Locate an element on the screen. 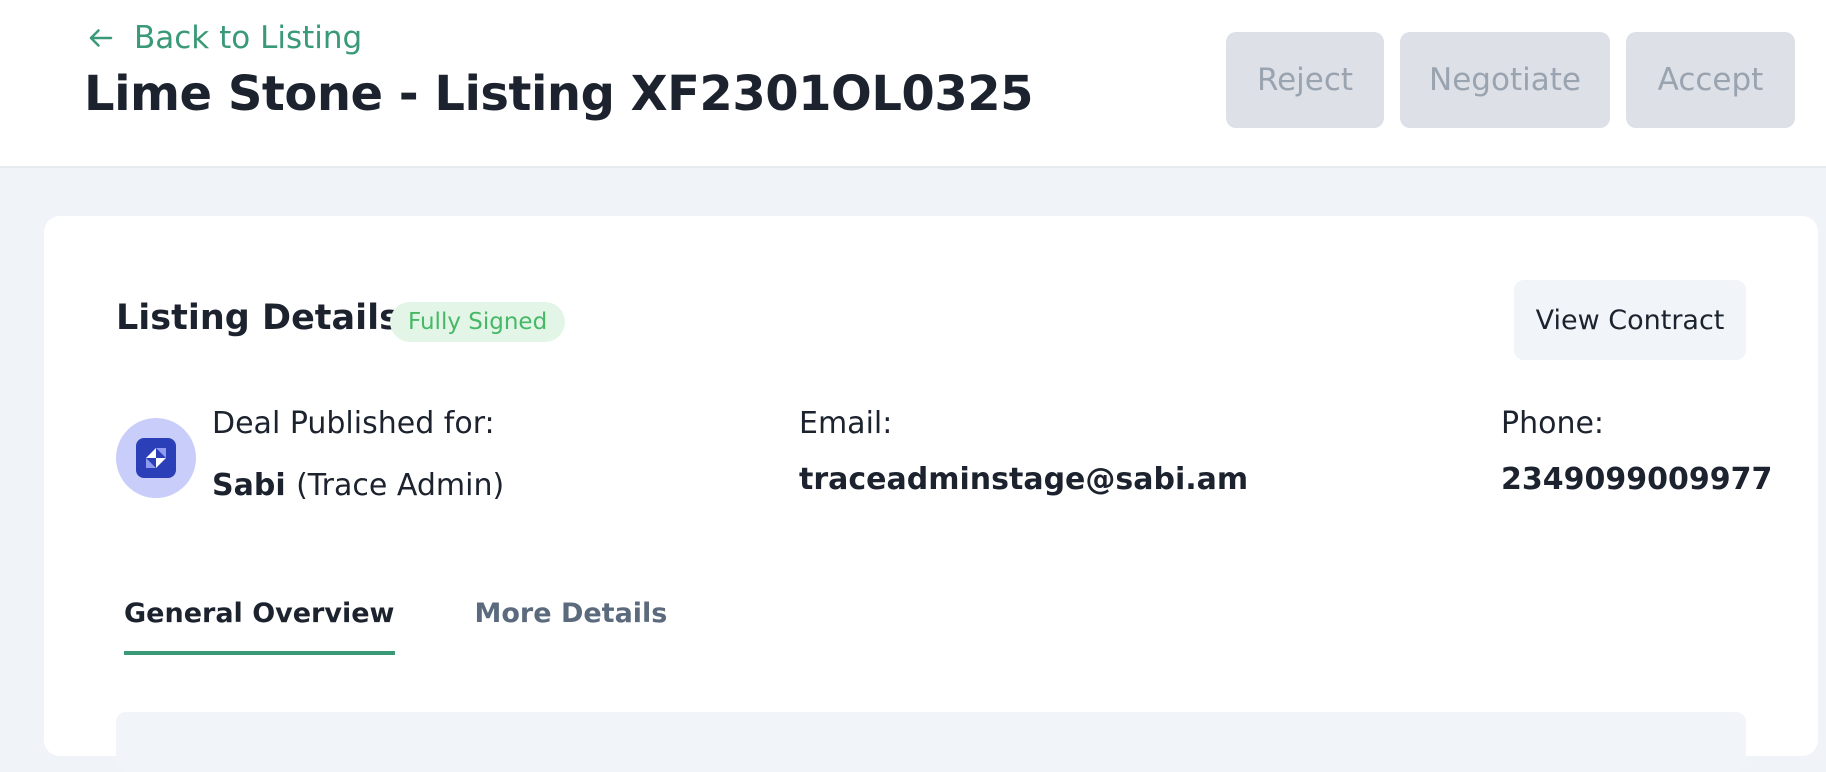  tab-content-panel is located at coordinates (931, 742).